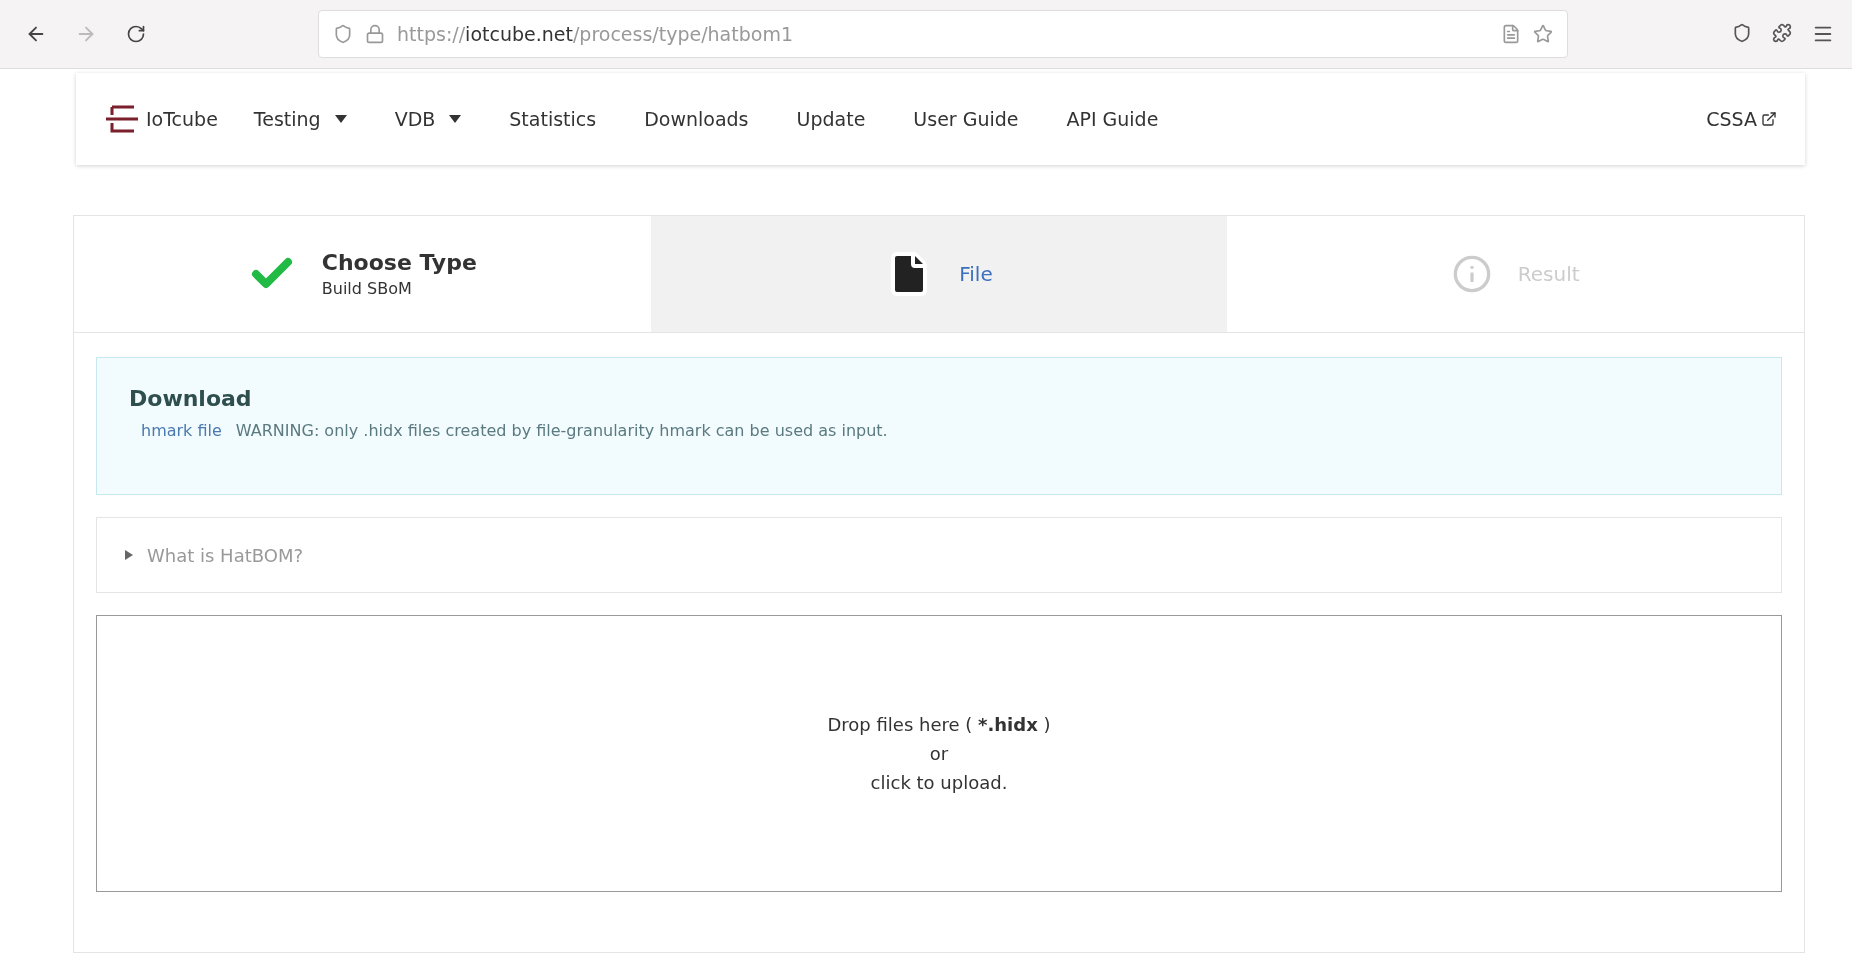  I want to click on step-title: File, so click(976, 274).